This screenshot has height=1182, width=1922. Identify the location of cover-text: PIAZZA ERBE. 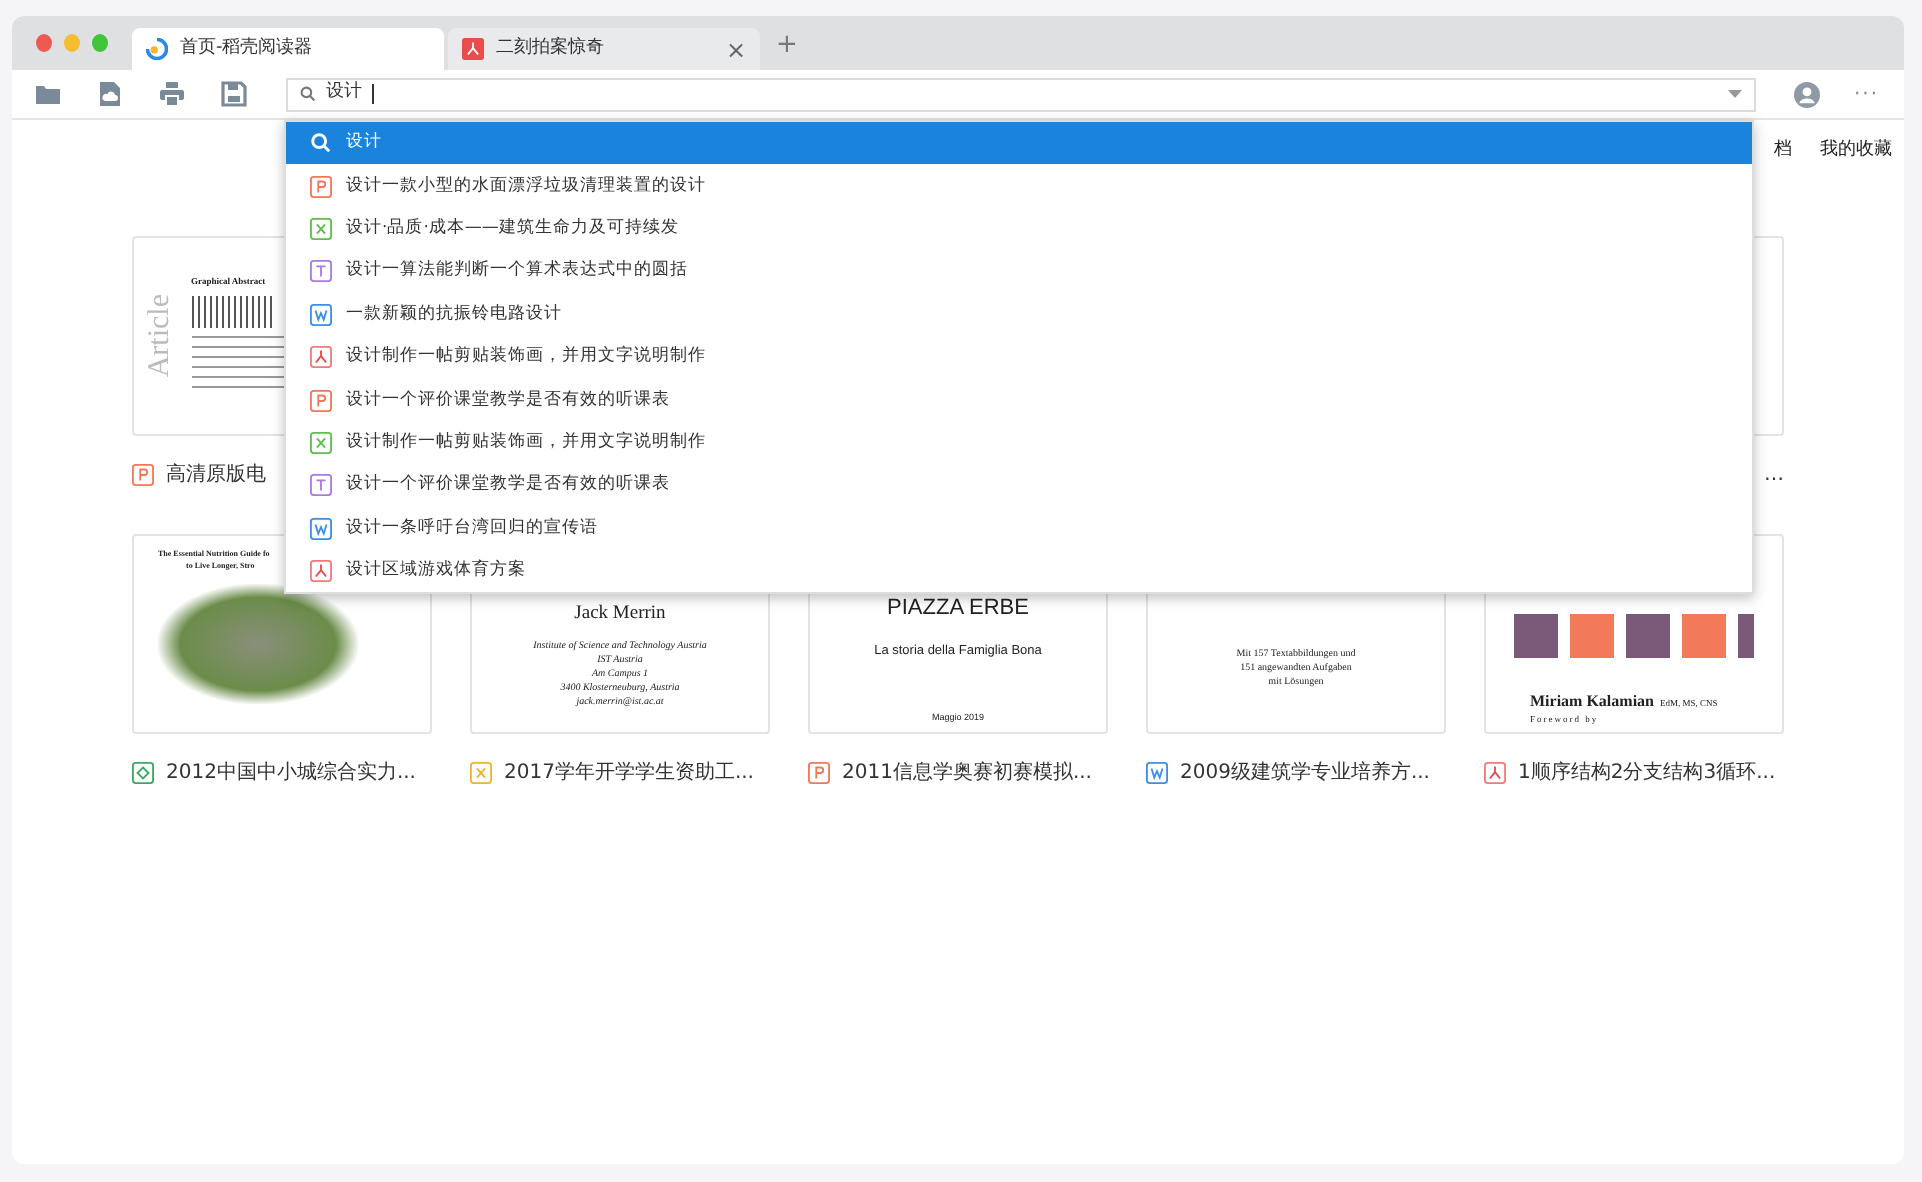
(958, 609).